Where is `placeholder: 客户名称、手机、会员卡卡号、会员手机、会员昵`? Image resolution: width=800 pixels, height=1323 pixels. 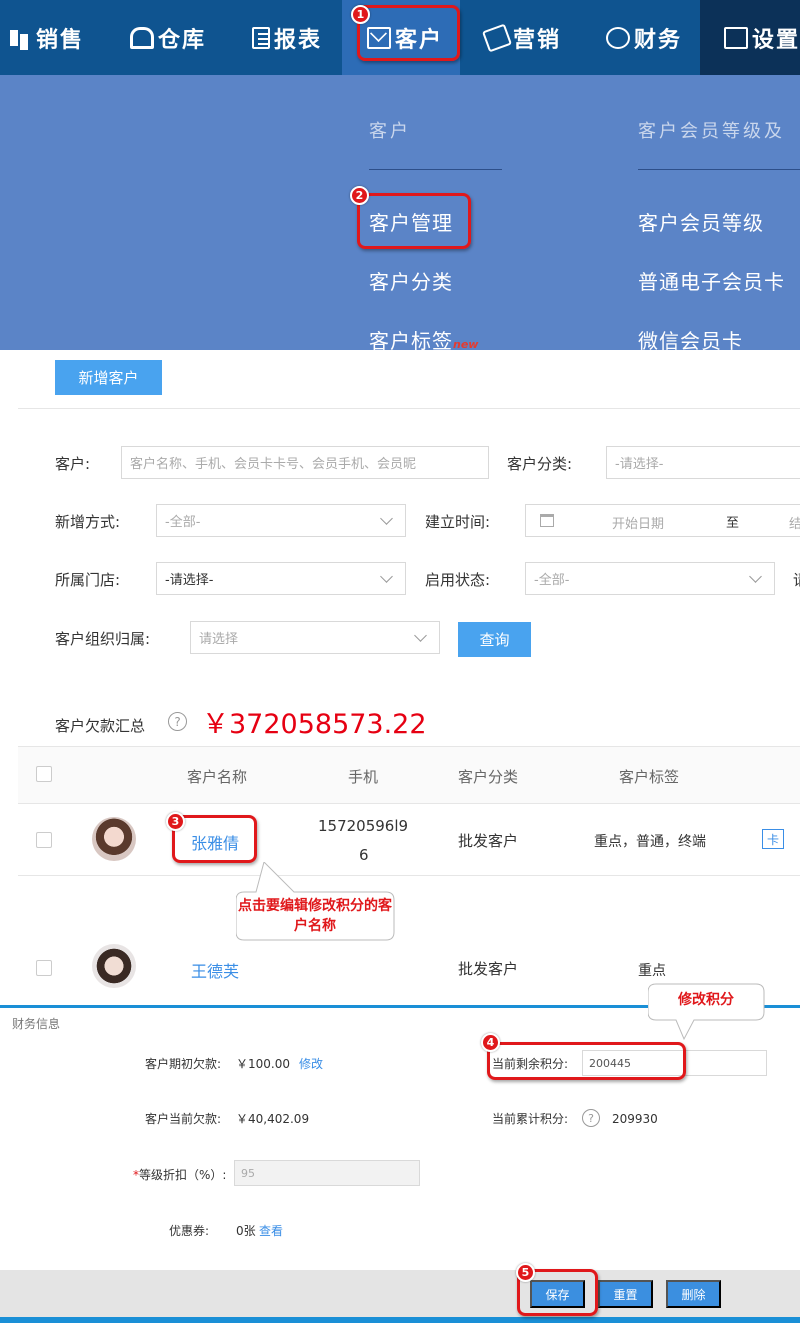
placeholder: 客户名称、手机、会员卡卡号、会员手机、会员昵 is located at coordinates (273, 464).